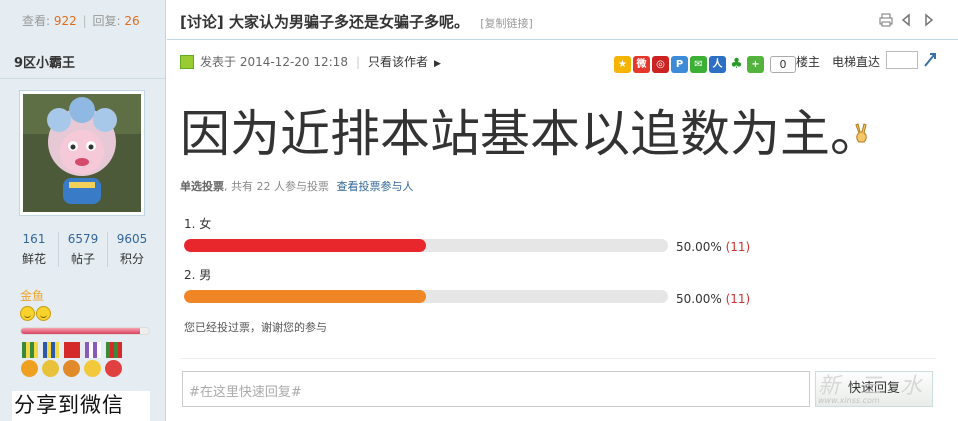  I want to click on user-rank: 金鱼, so click(32, 295).